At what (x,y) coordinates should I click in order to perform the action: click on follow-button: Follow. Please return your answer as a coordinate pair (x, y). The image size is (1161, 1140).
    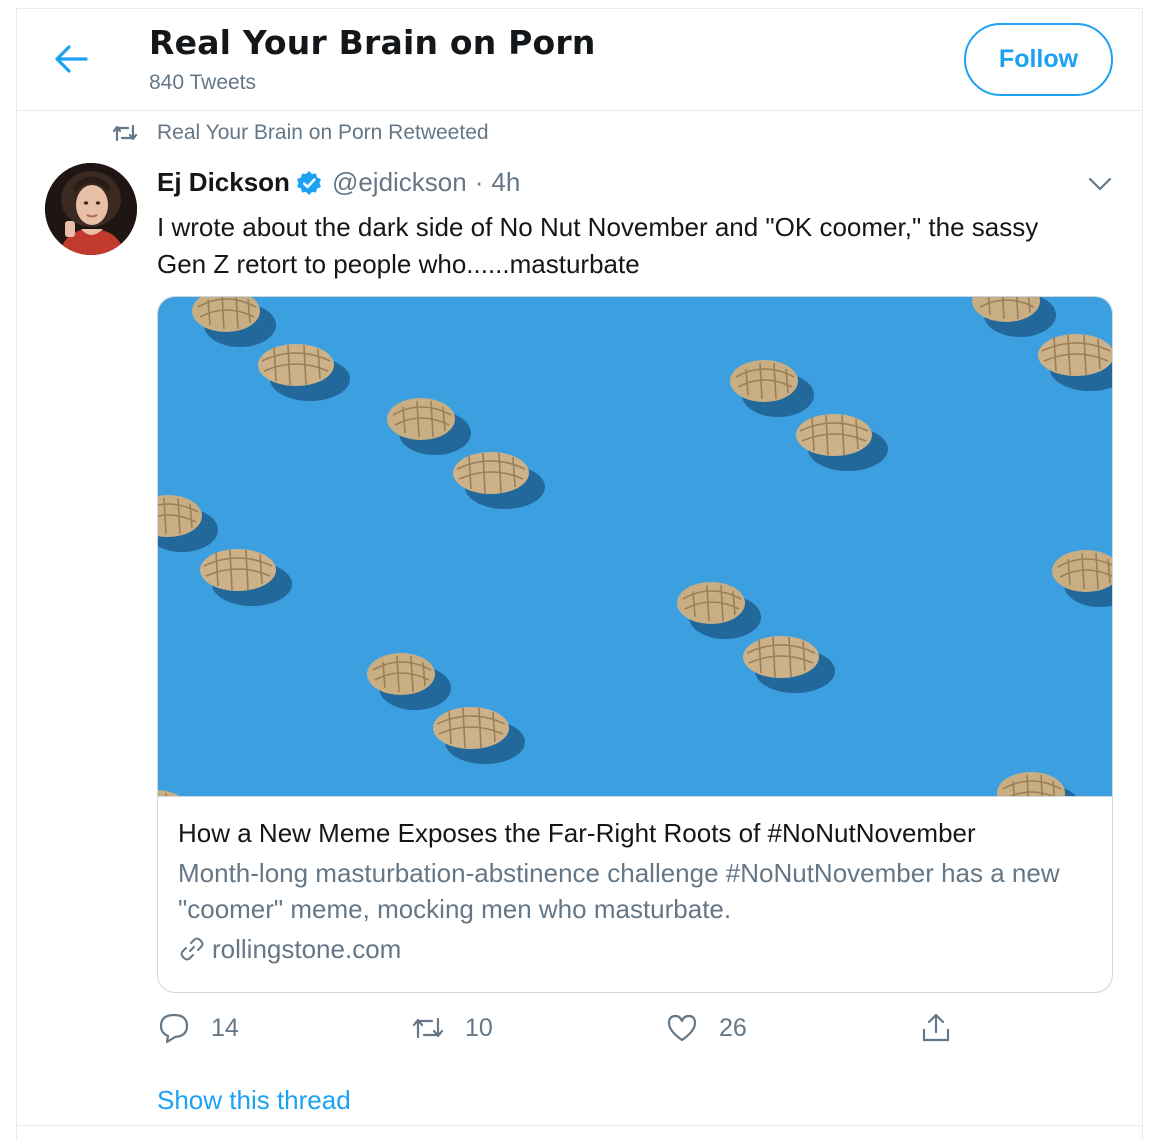
    Looking at the image, I should click on (1038, 59).